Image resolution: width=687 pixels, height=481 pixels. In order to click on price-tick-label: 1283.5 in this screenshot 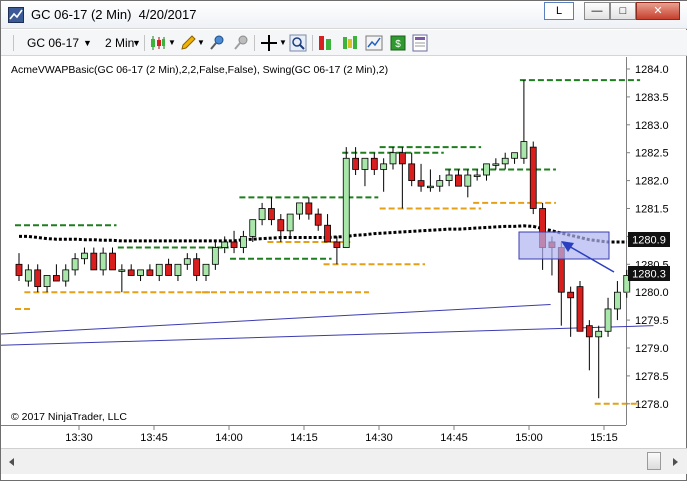, I will do `click(652, 98)`.